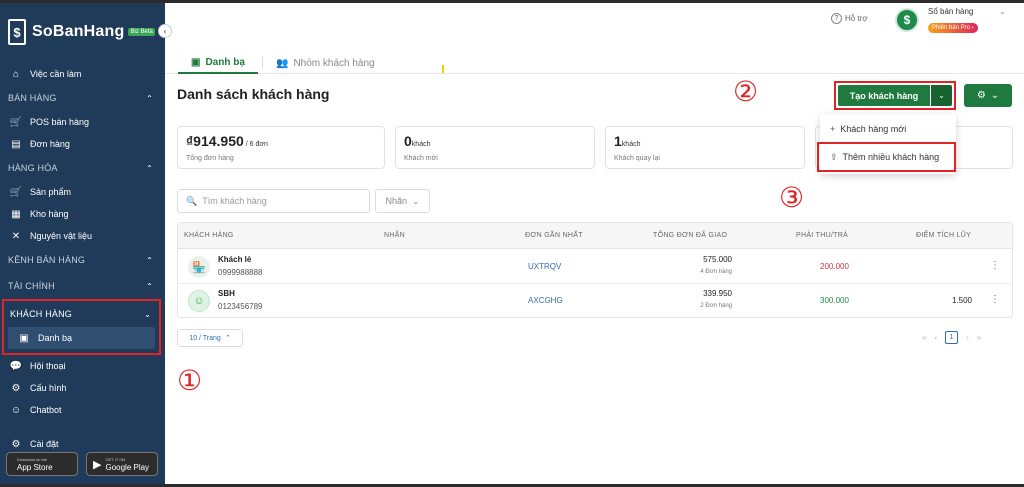  What do you see at coordinates (218, 63) in the screenshot?
I see `tab-contacts: ▣ Danh bạ` at bounding box center [218, 63].